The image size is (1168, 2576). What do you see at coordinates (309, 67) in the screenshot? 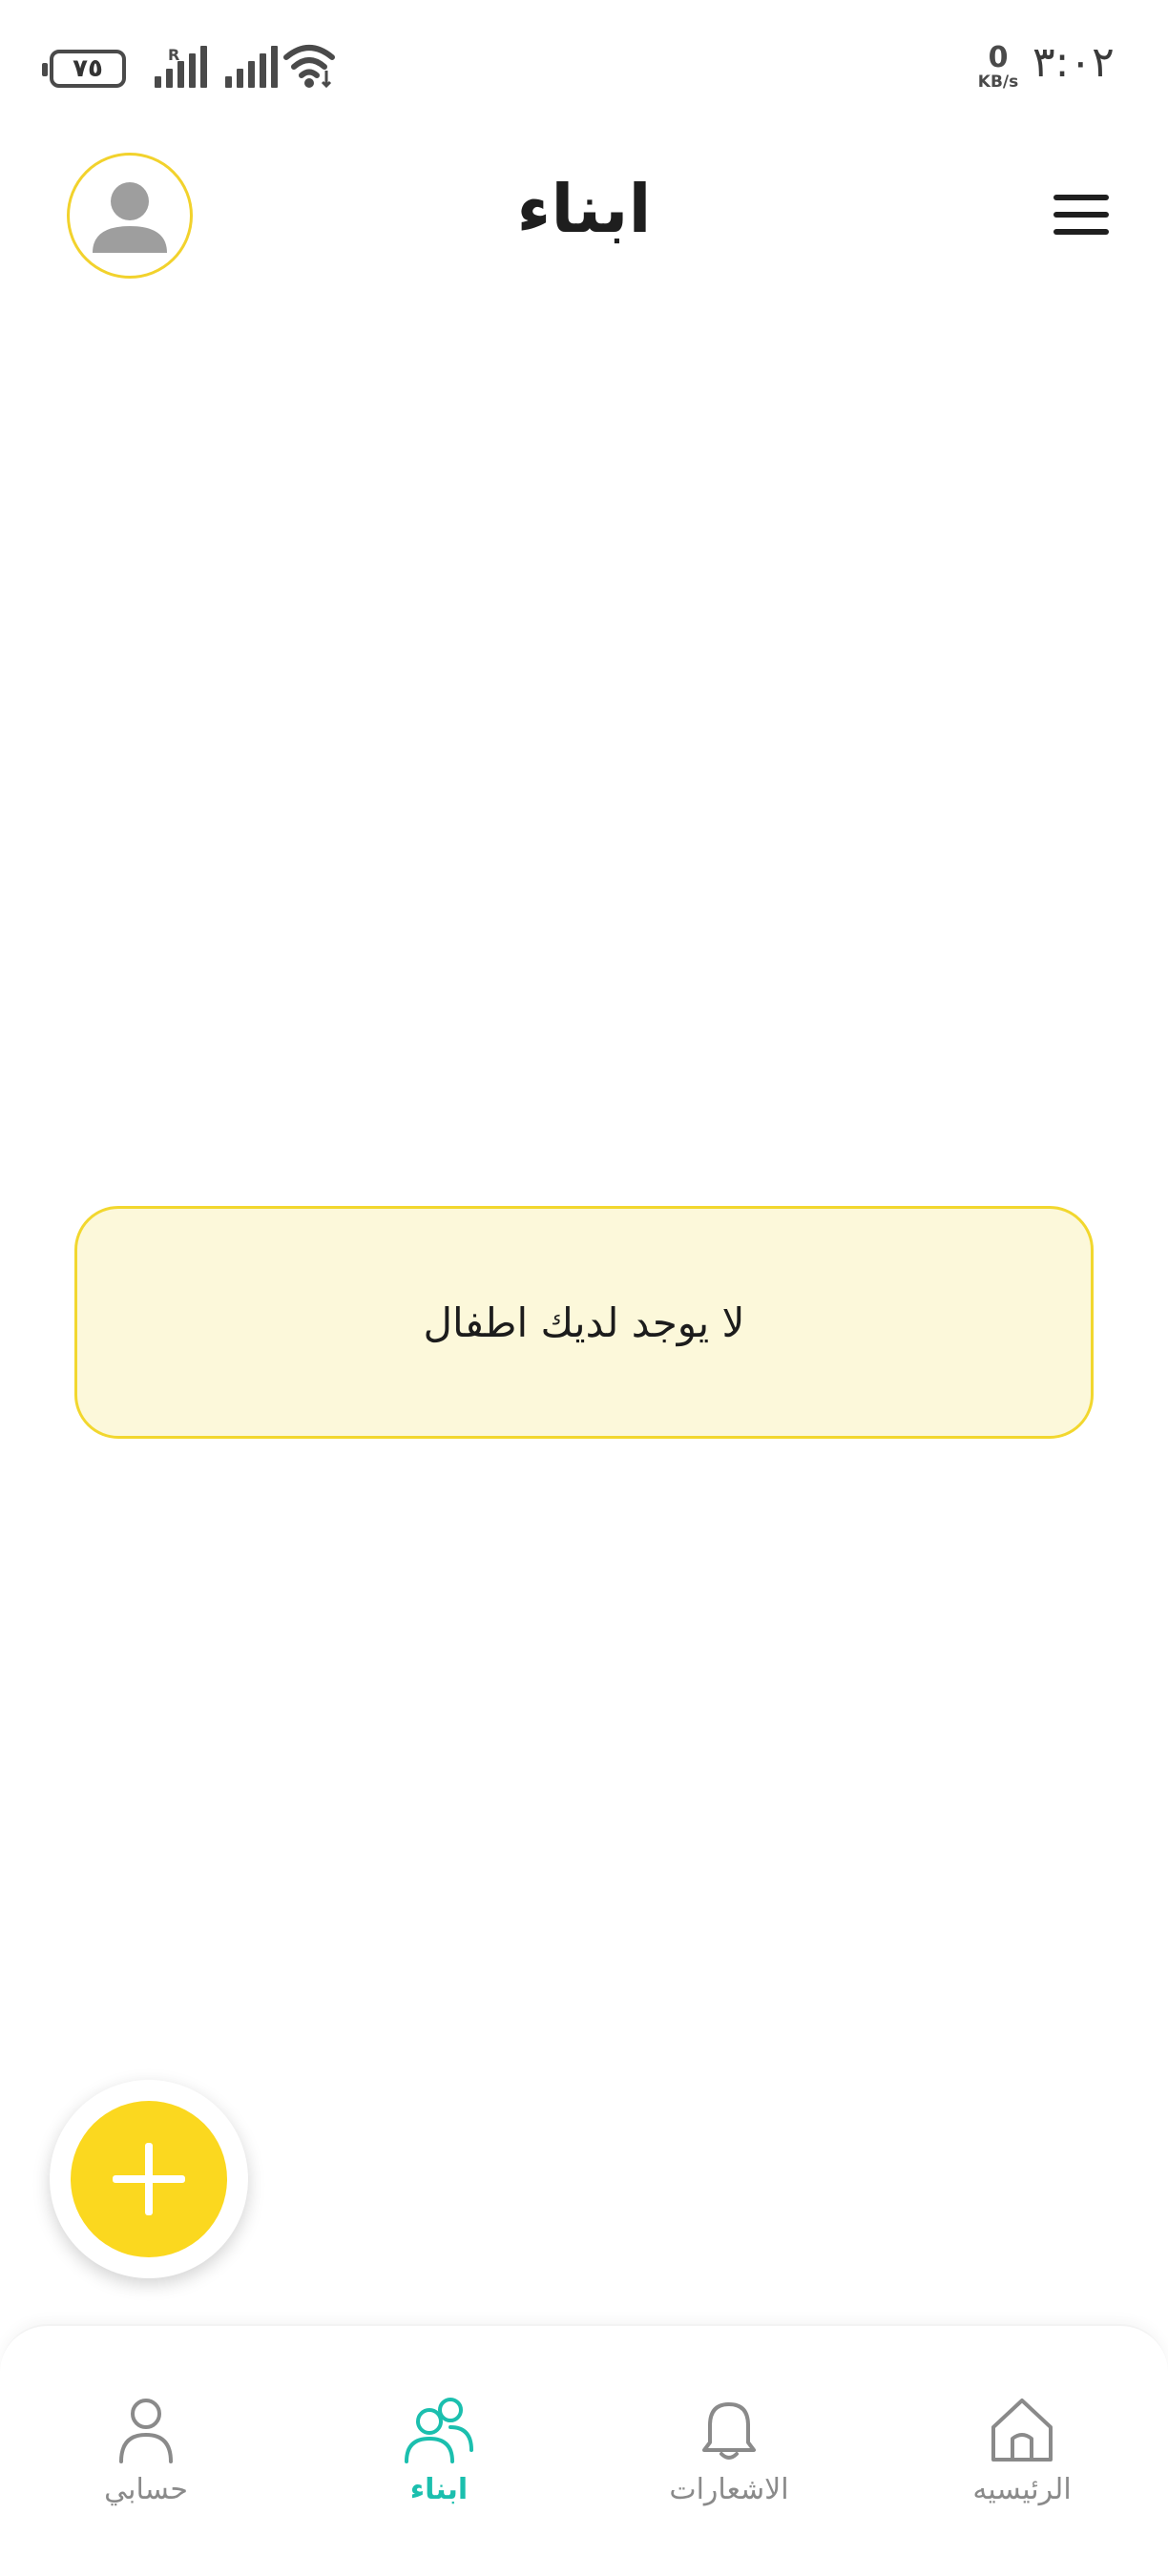
I see `wifi-icon` at bounding box center [309, 67].